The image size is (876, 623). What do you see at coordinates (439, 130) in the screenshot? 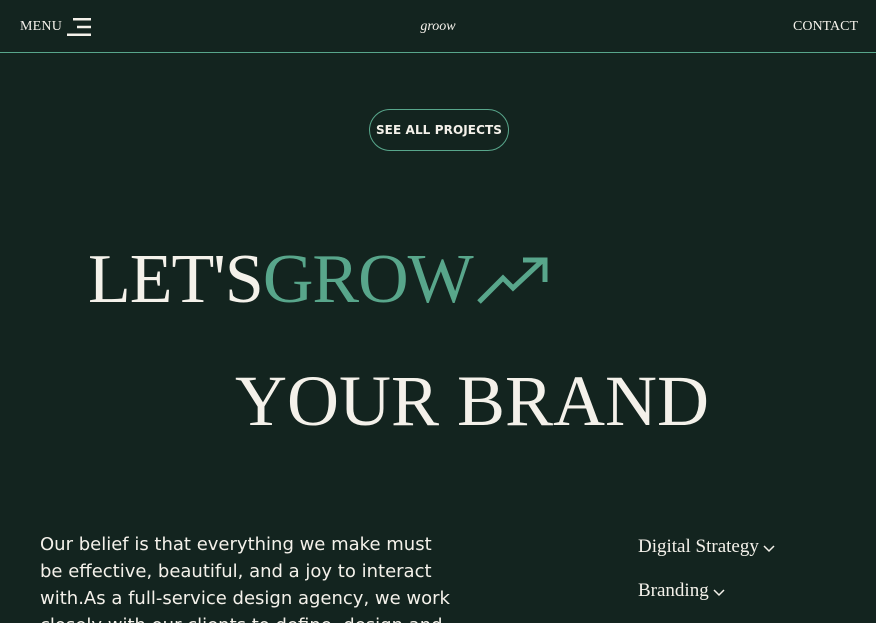
I see `see-all-projects-button: SEE ALL PROJECTS` at bounding box center [439, 130].